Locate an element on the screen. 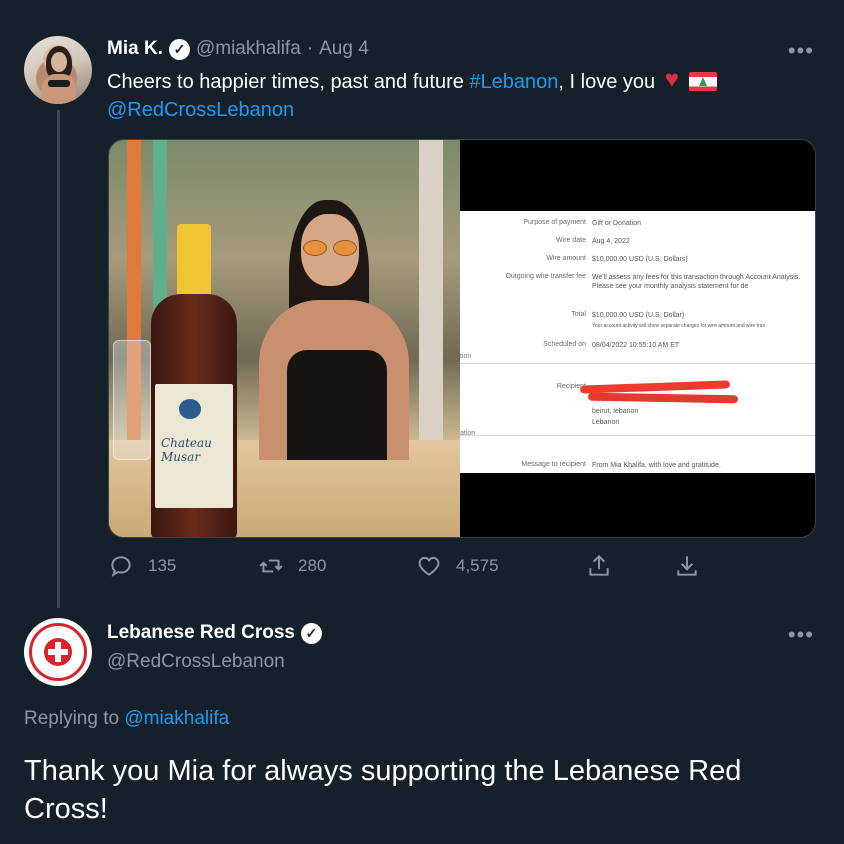 This screenshot has width=844, height=844. tweet-date: Aug 4 is located at coordinates (344, 49).